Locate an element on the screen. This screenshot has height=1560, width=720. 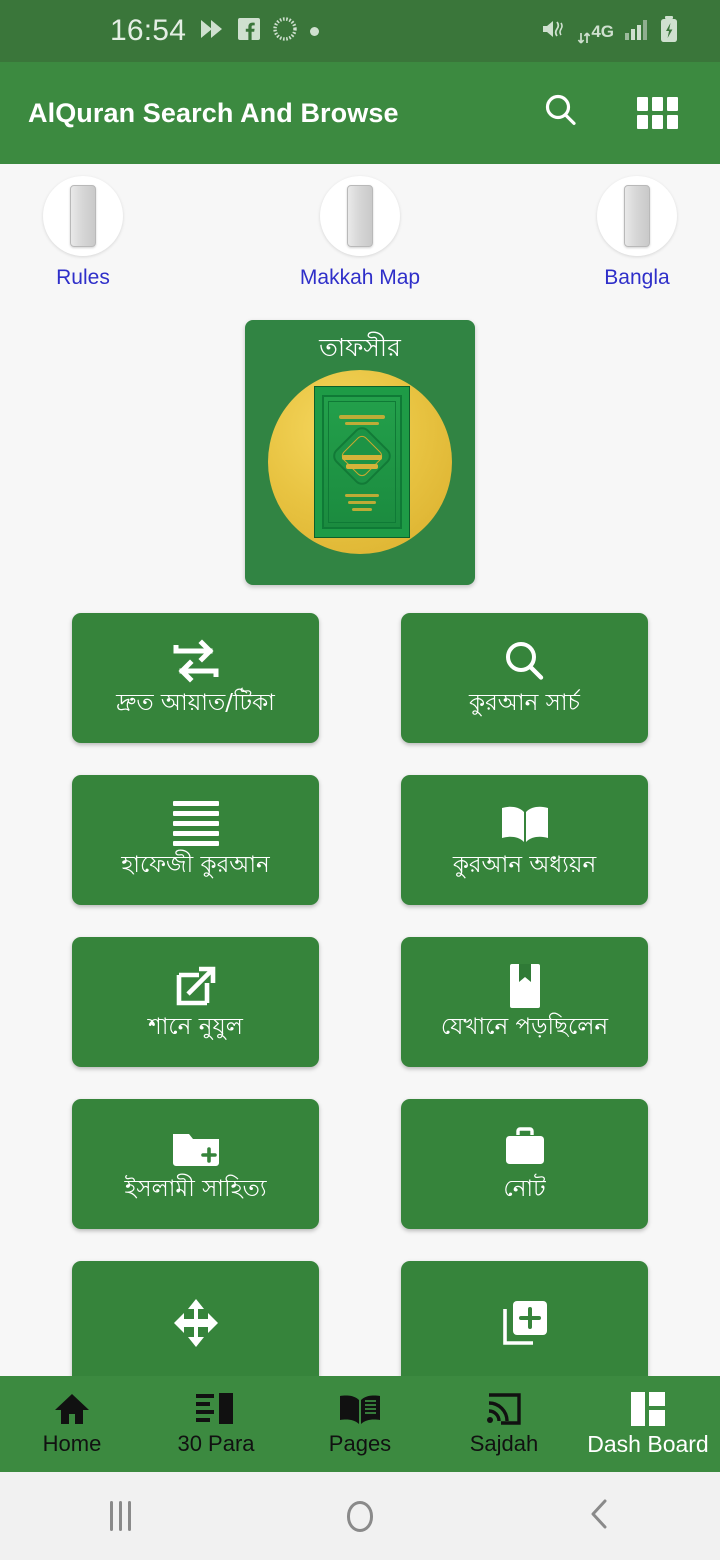
nav-item-dash-board: Dash Board is located at coordinates (648, 1424).